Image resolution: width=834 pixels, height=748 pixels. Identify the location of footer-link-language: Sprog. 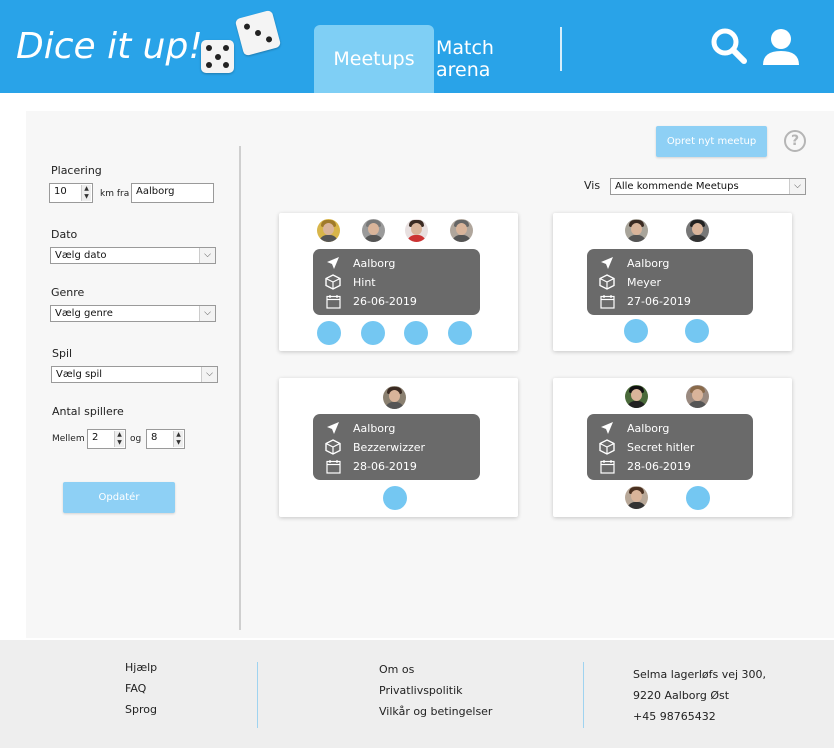
(141, 709).